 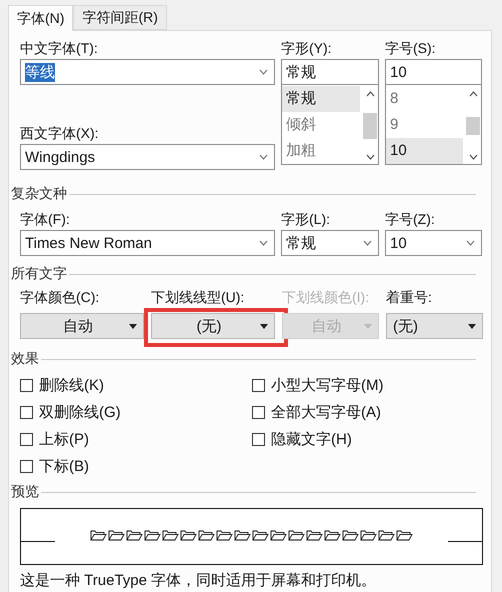 What do you see at coordinates (368, 412) in the screenshot?
I see `checkbox: 全部大写字母(A)` at bounding box center [368, 412].